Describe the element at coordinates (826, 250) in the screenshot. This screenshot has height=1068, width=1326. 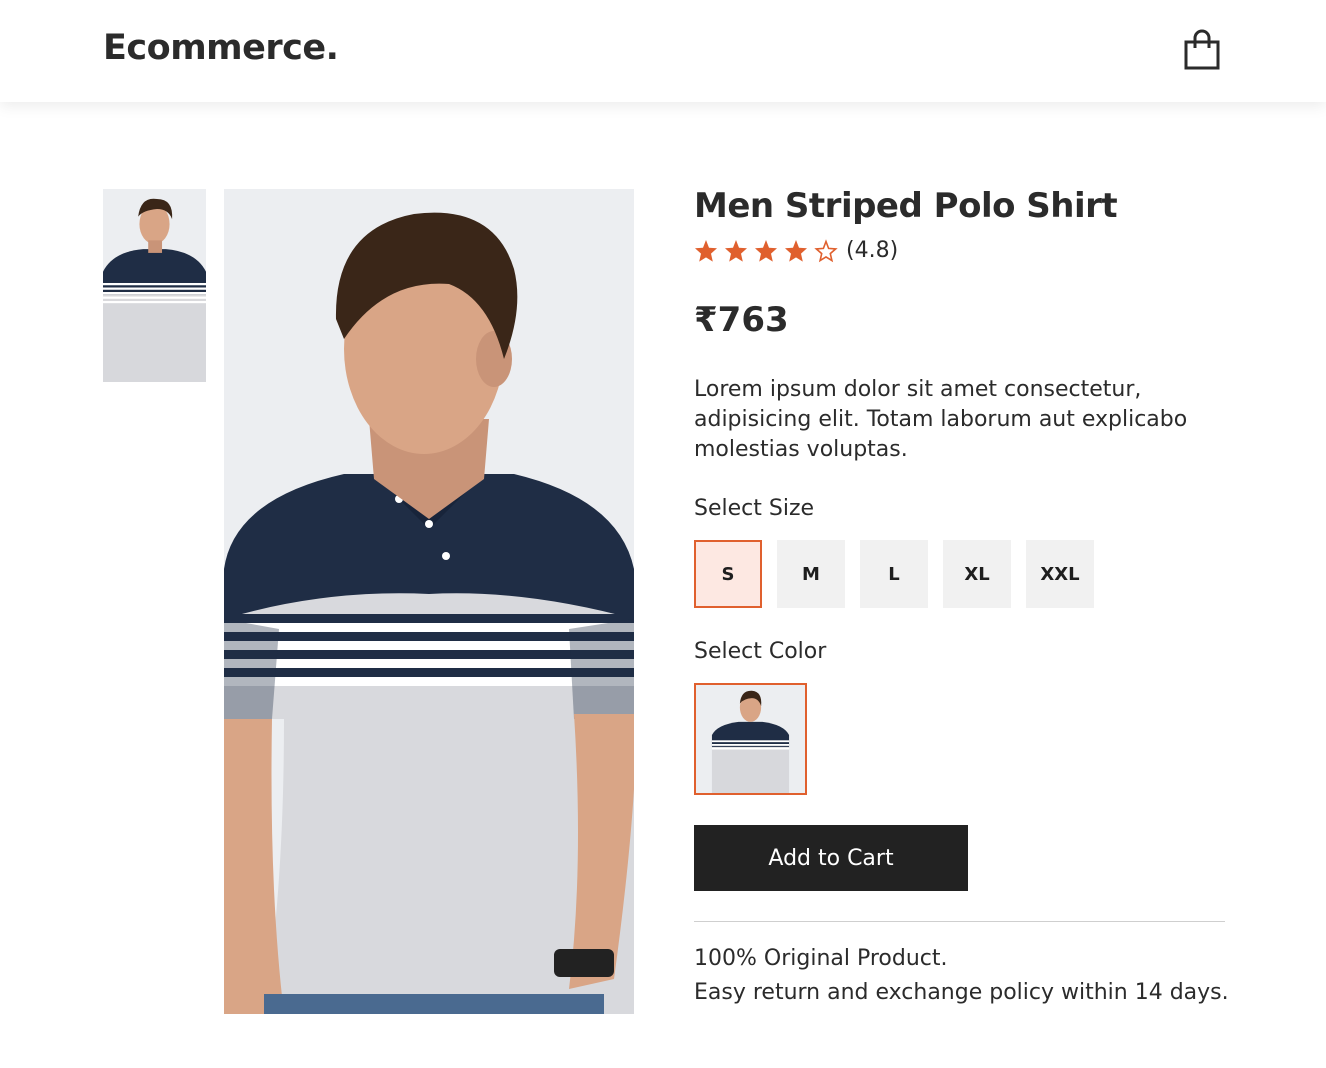
I see `star-outline-icon` at that location.